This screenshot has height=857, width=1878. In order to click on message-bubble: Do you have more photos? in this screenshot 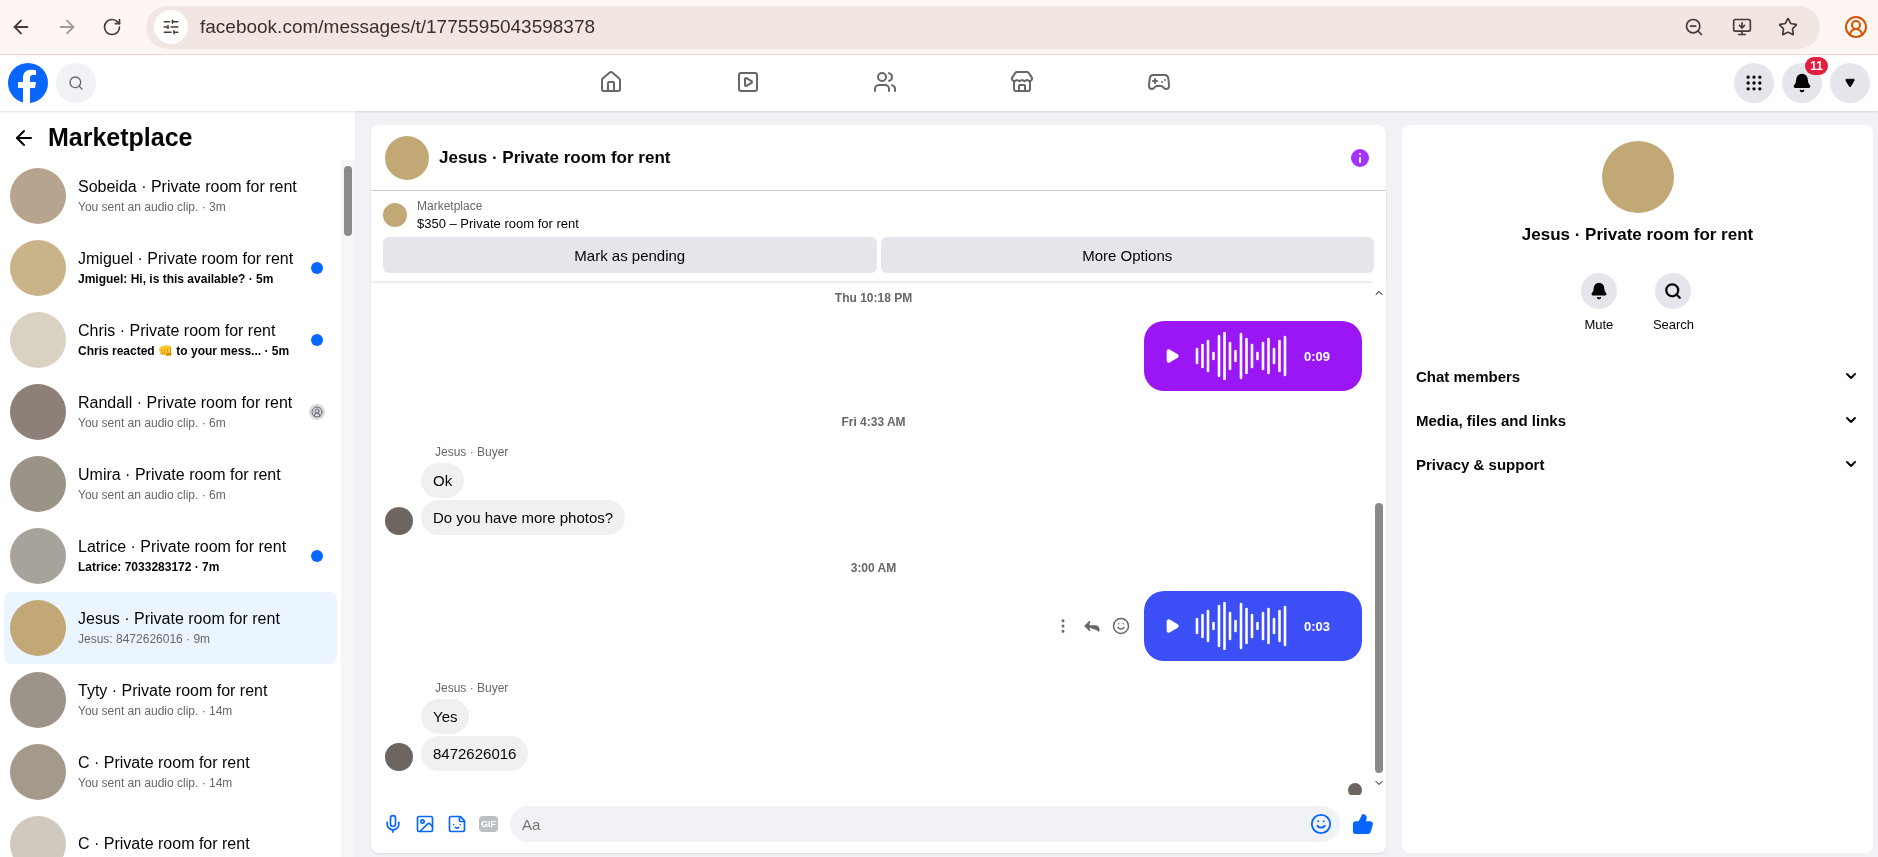, I will do `click(523, 517)`.